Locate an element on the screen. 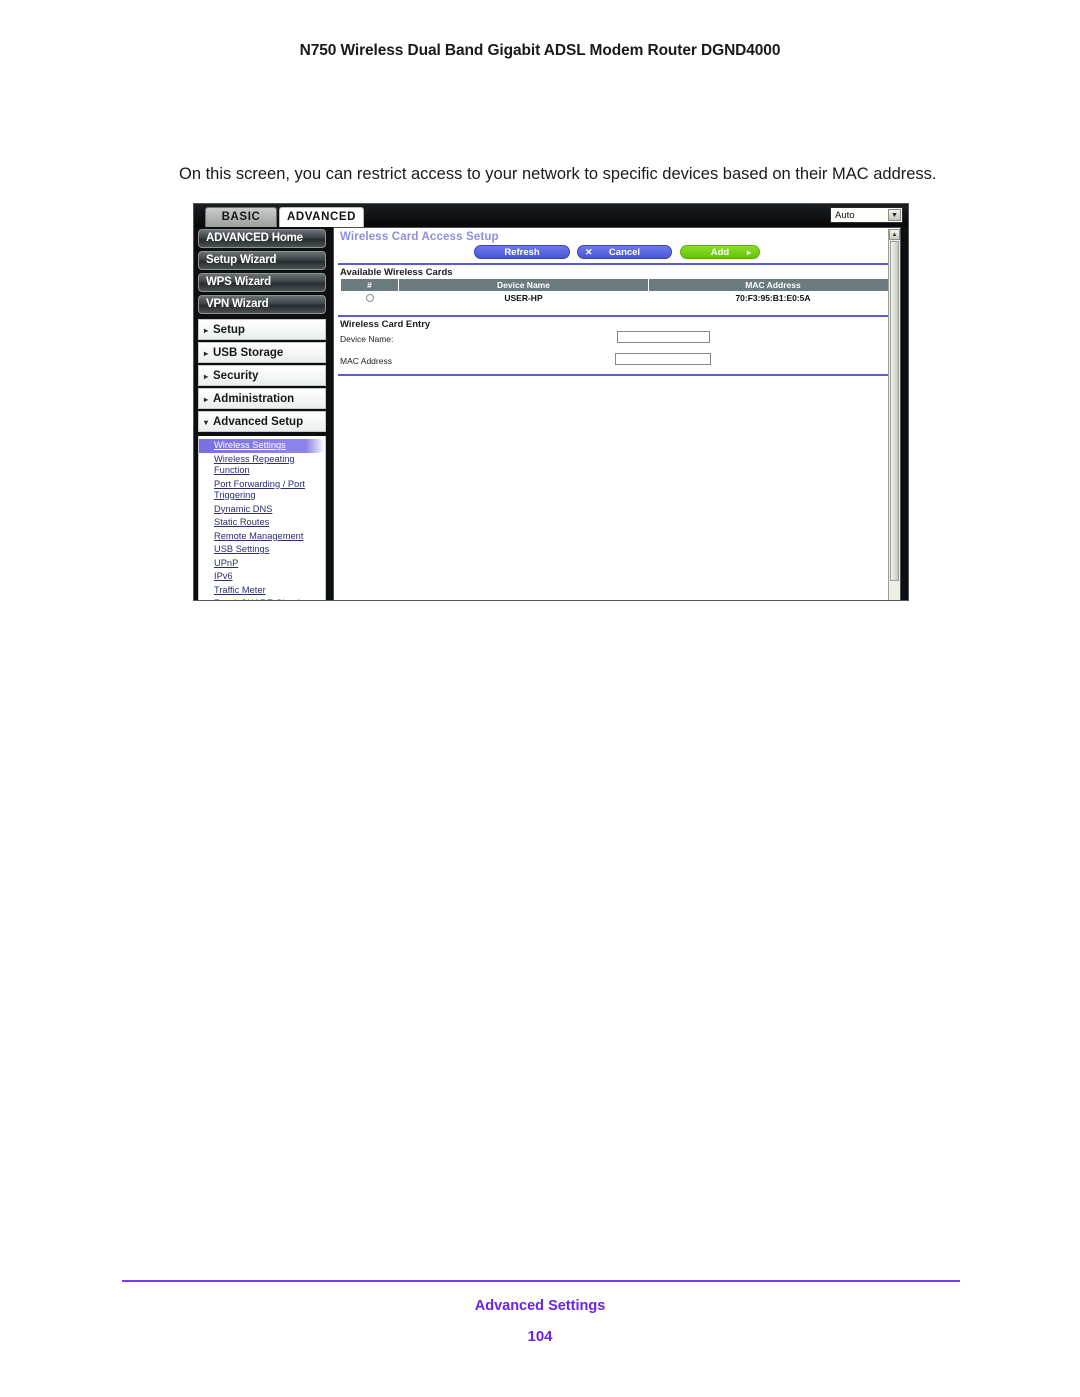 The height and width of the screenshot is (1397, 1080). row-radio-cell is located at coordinates (369, 297).